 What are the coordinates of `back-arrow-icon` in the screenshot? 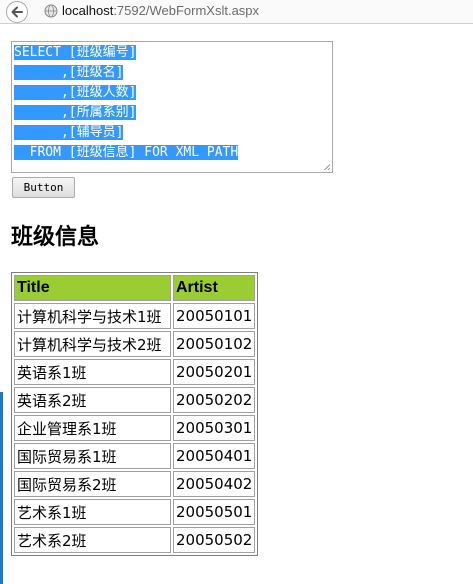 It's located at (17, 12).